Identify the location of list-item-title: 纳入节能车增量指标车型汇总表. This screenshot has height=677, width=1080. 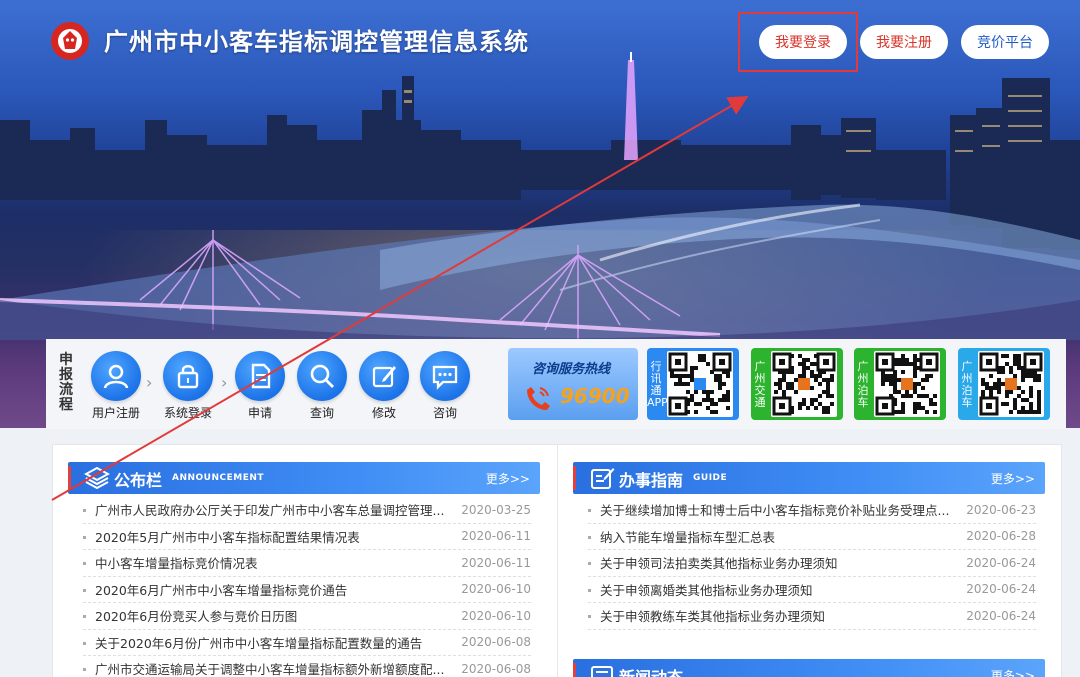
(780, 536).